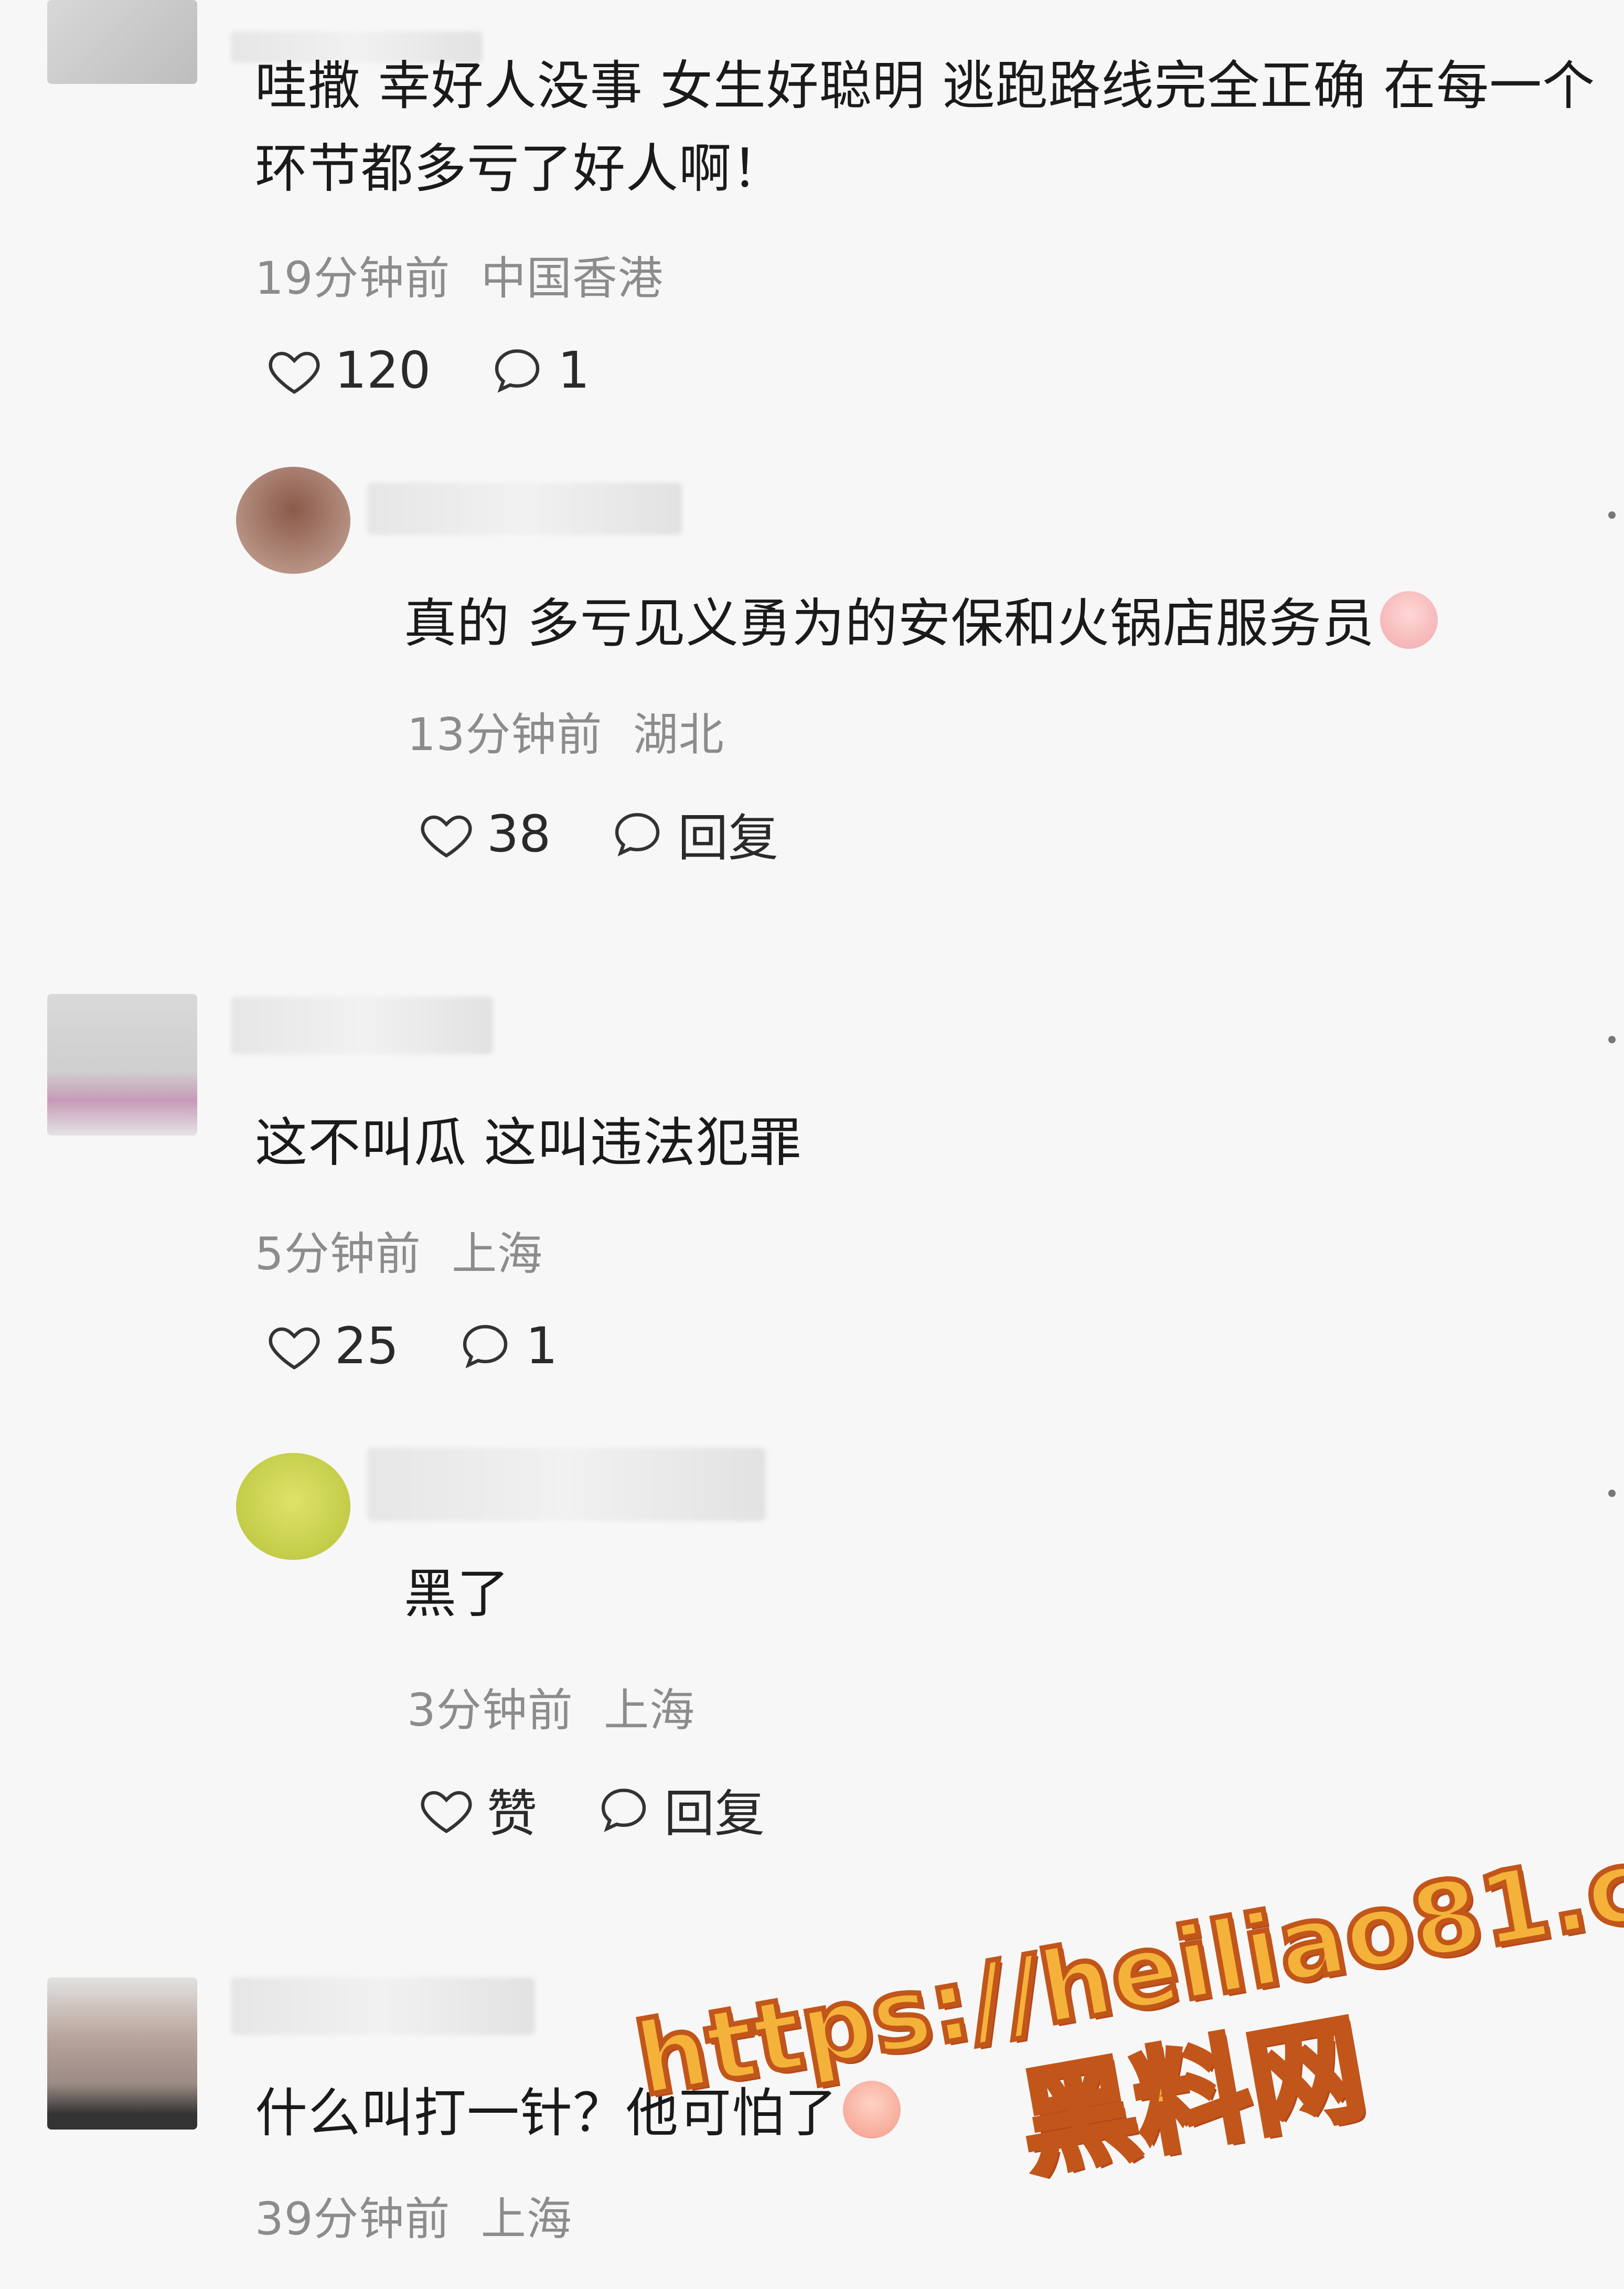 The image size is (1624, 2289). I want to click on comment-meta: 5分钟前 上海, so click(399, 1249).